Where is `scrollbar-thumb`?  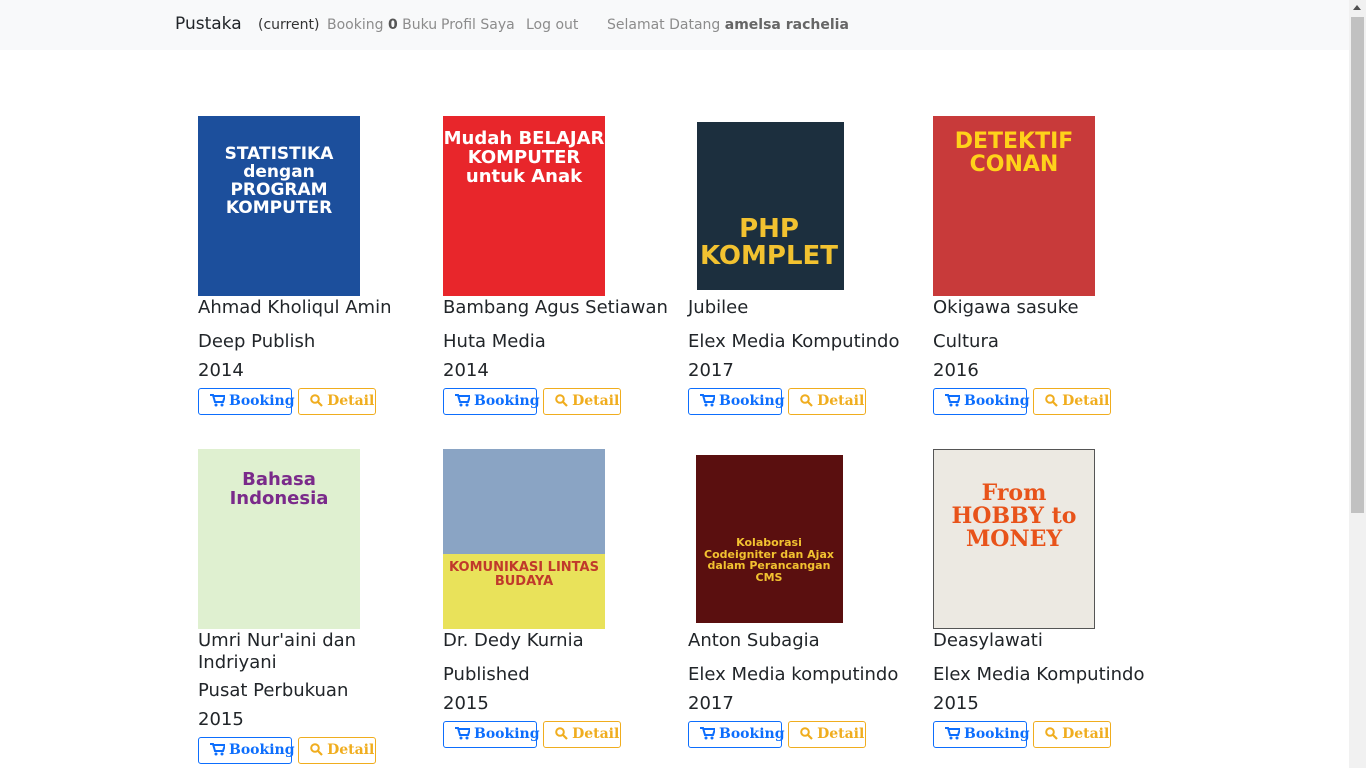
scrollbar-thumb is located at coordinates (1357, 265).